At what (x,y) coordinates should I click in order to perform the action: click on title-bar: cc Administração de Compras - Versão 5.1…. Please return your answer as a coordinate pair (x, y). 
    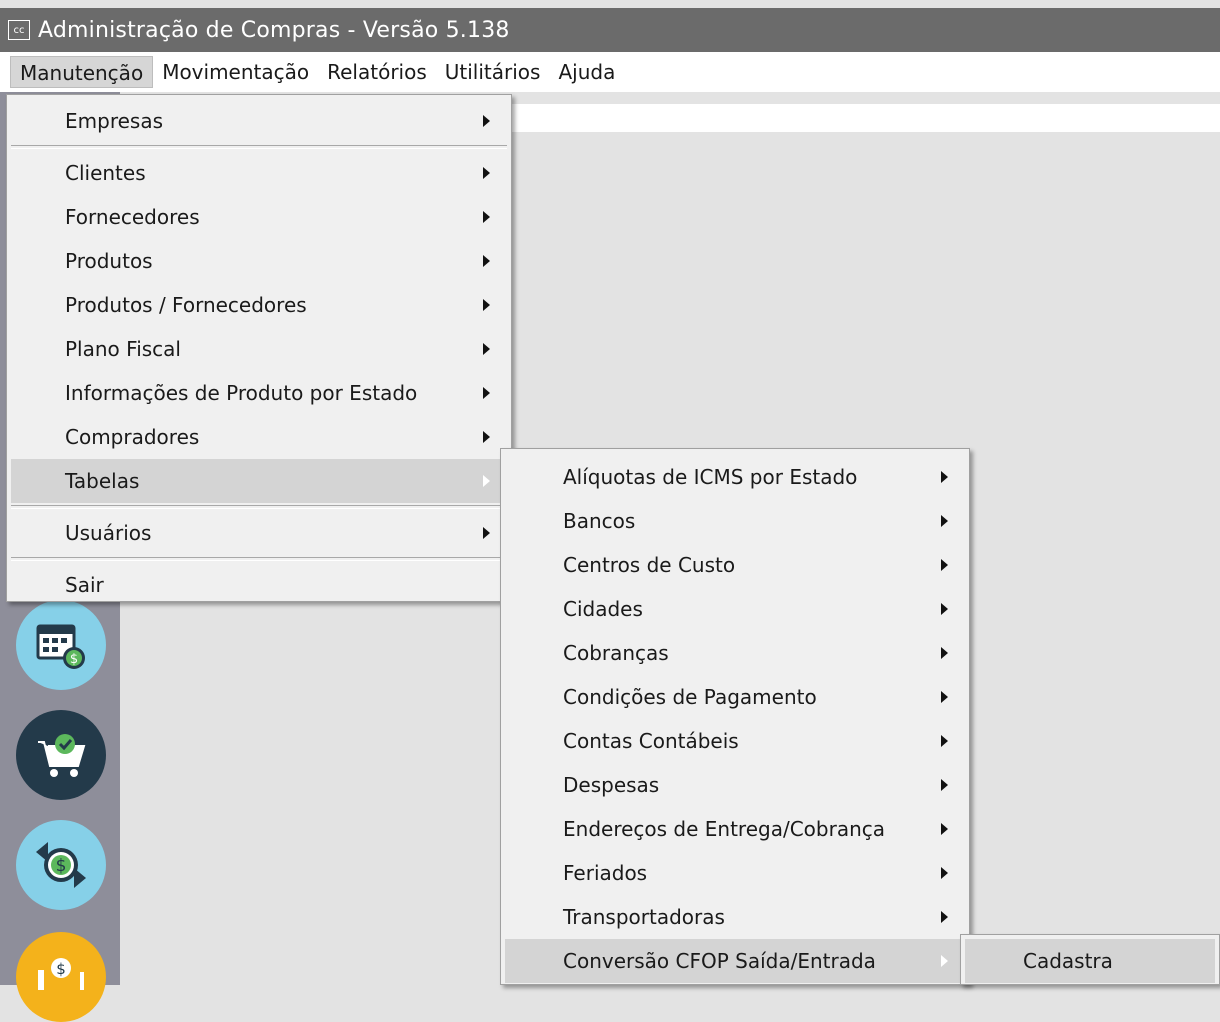
    Looking at the image, I should click on (610, 30).